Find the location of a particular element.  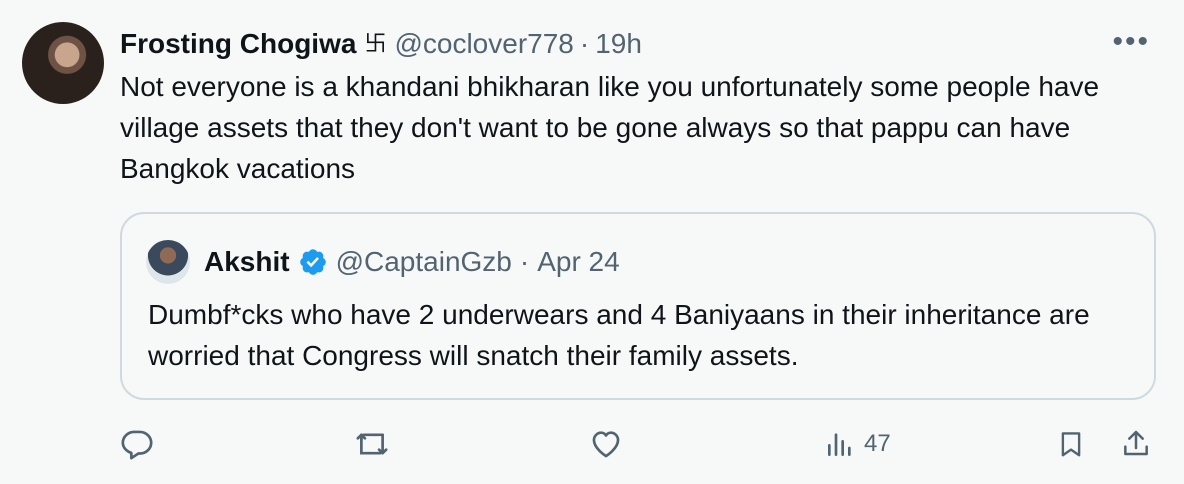

quoted-tweet-date: Apr 24 is located at coordinates (578, 262).